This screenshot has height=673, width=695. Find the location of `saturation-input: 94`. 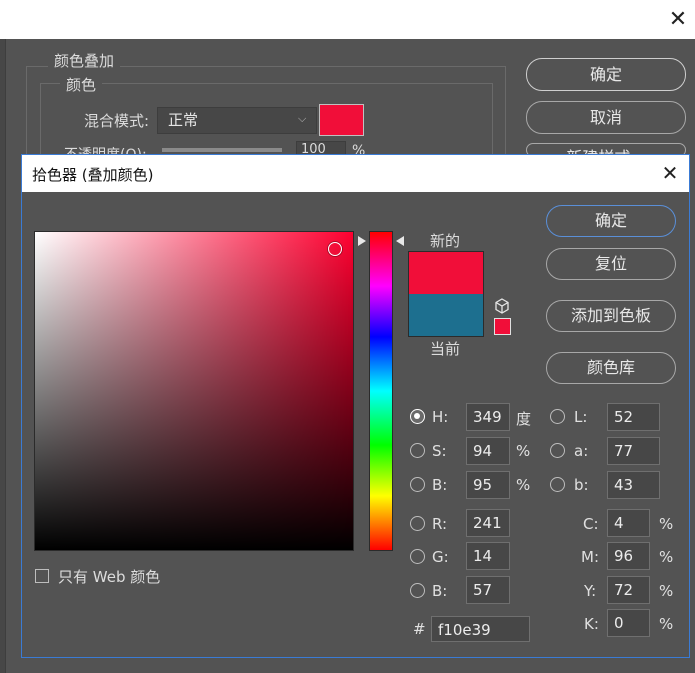

saturation-input: 94 is located at coordinates (488, 451).